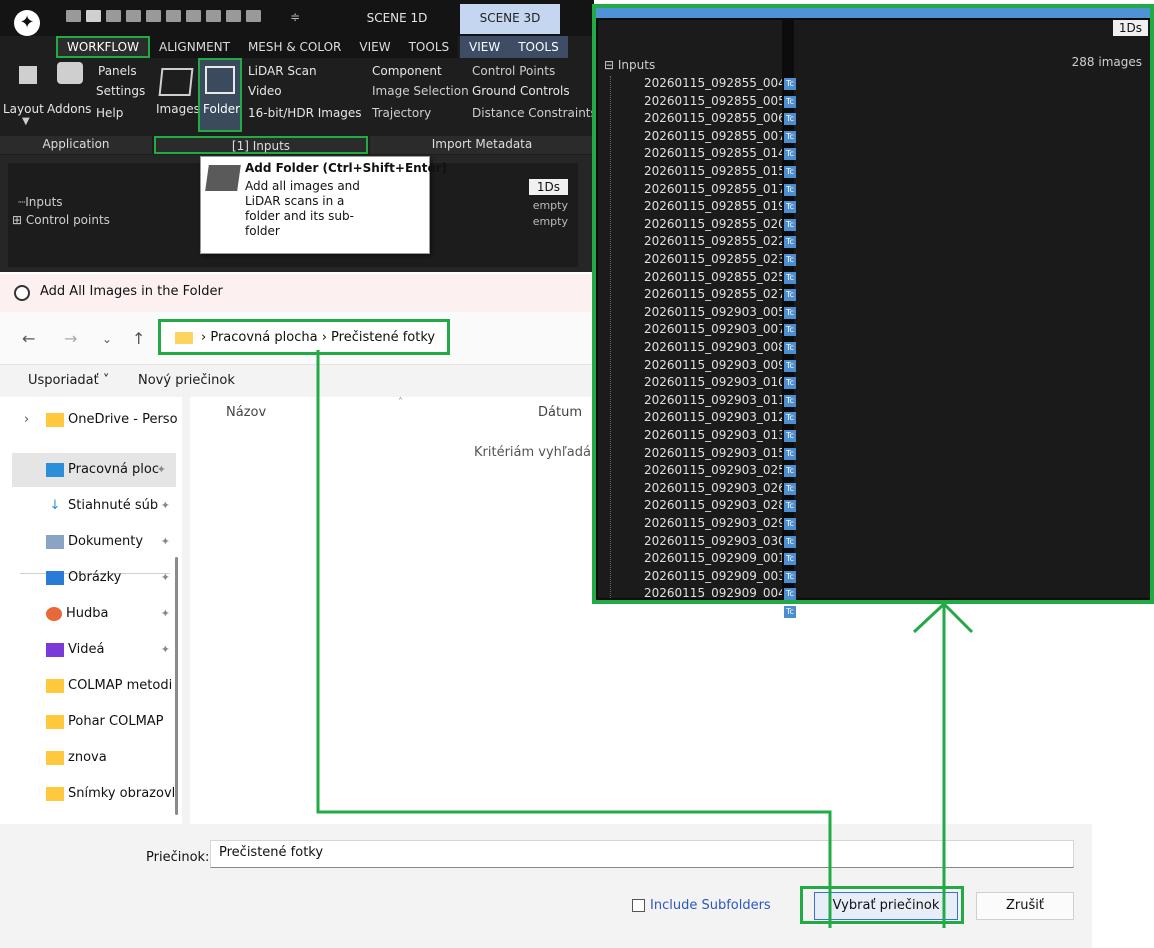 This screenshot has width=1154, height=948. What do you see at coordinates (701, 905) in the screenshot?
I see `include-subfolders-checkbox: Include Subfolders` at bounding box center [701, 905].